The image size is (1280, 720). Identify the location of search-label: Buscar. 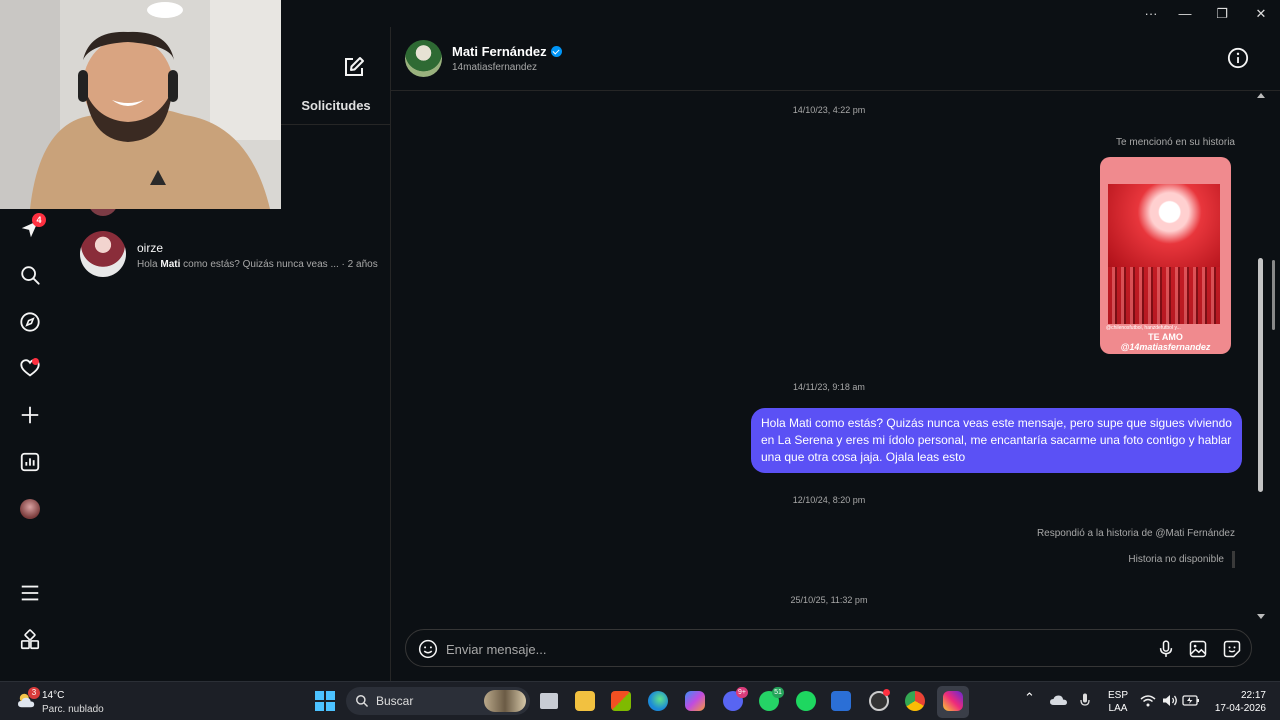
(395, 701).